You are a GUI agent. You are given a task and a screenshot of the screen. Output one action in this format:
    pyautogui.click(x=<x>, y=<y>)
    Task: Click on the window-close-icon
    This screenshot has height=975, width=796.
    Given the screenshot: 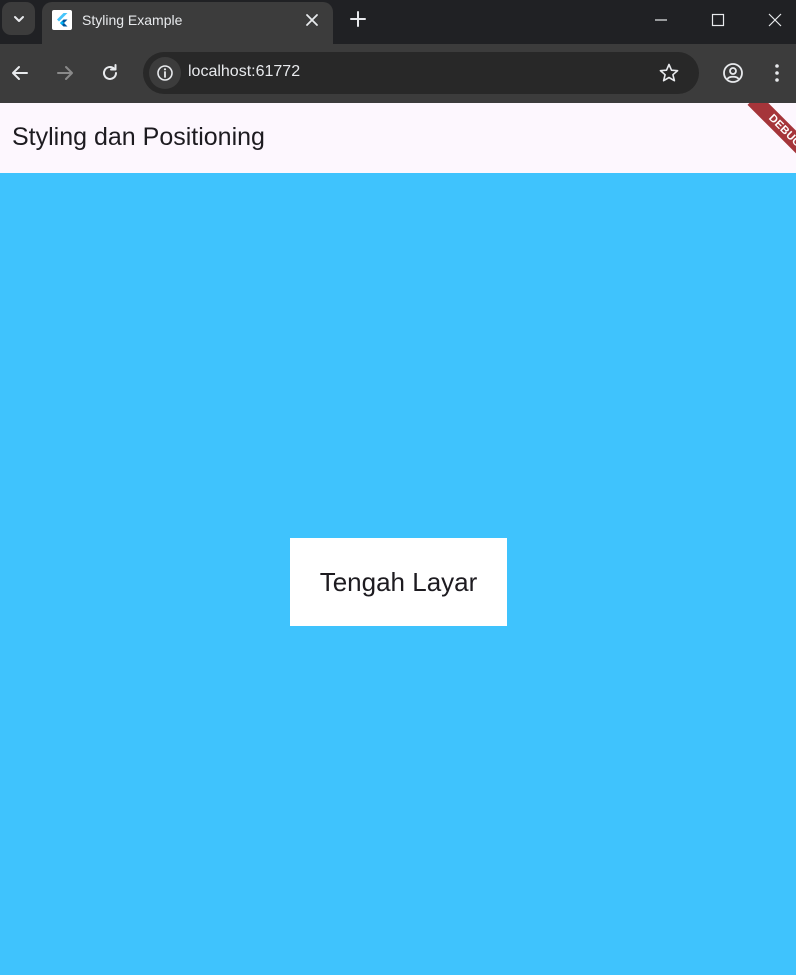 What is the action you would take?
    pyautogui.click(x=775, y=20)
    